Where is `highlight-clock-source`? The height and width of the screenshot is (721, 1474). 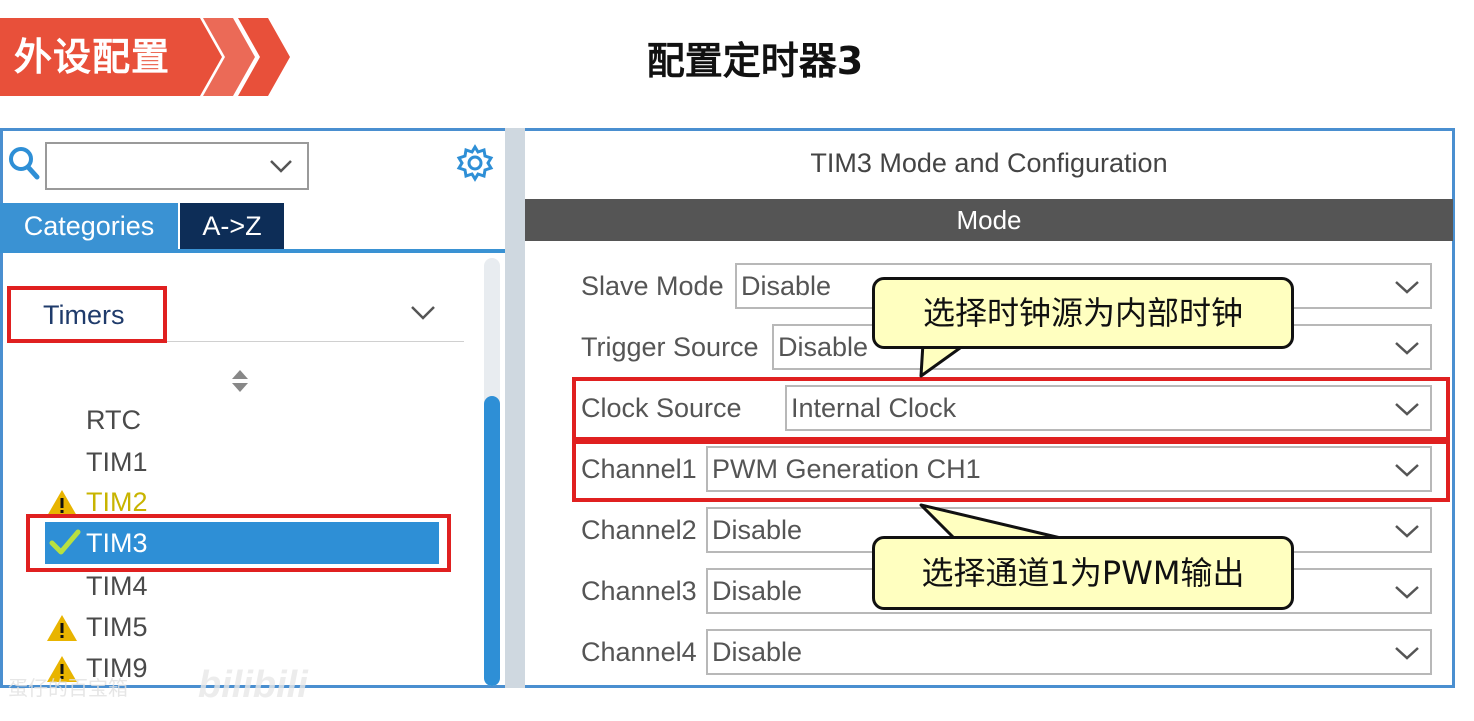
highlight-clock-source is located at coordinates (1011, 409).